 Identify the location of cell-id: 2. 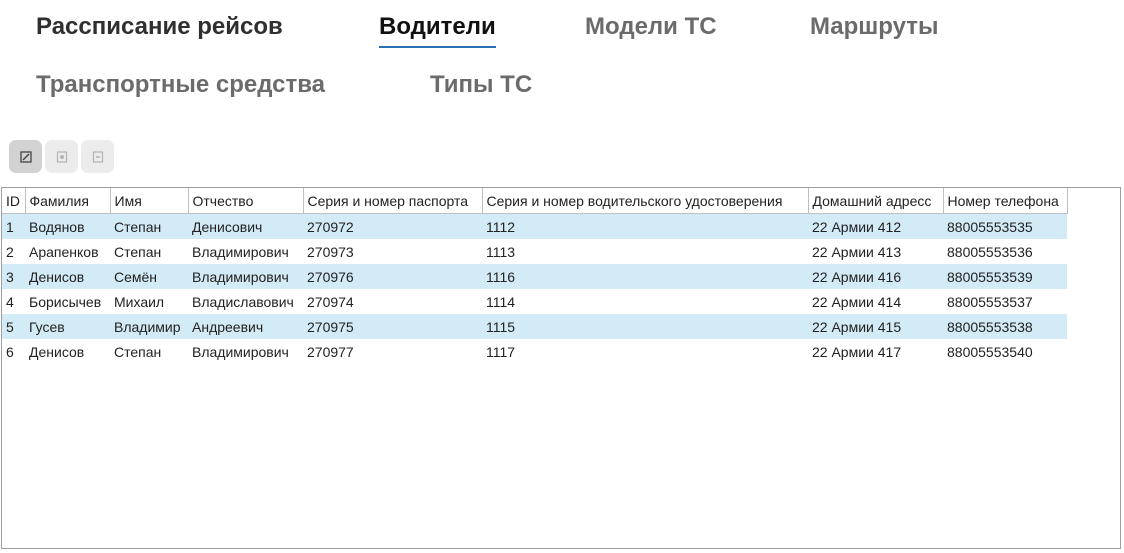
(10, 251).